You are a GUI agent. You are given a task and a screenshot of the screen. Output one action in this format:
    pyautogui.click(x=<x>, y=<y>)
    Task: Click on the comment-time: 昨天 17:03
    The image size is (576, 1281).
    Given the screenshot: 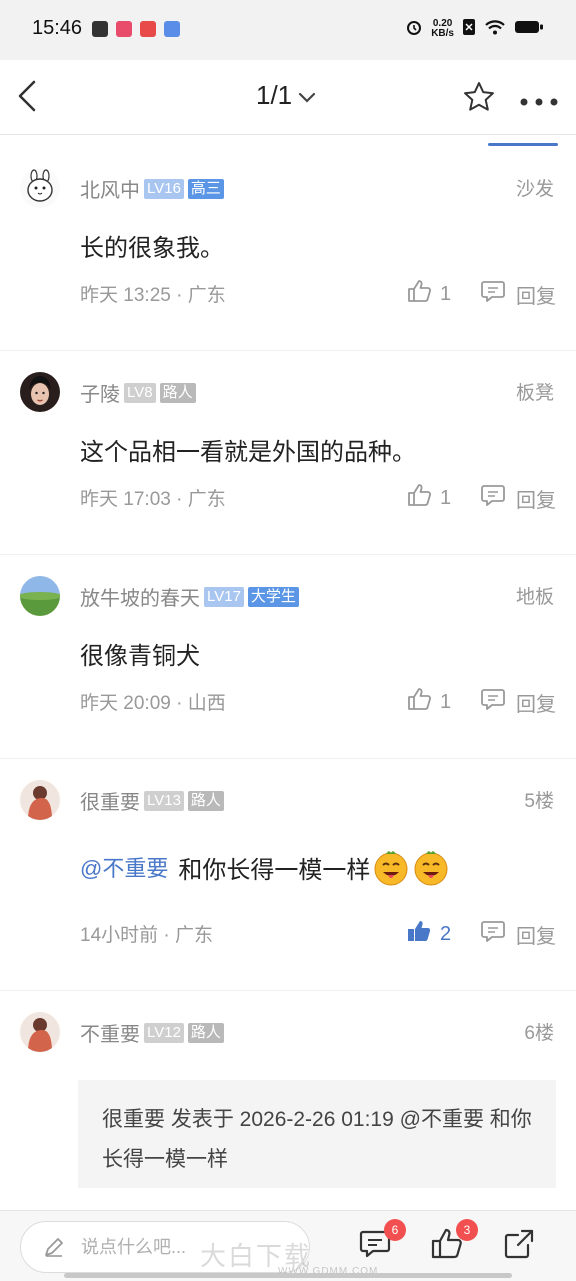 What is the action you would take?
    pyautogui.click(x=125, y=499)
    